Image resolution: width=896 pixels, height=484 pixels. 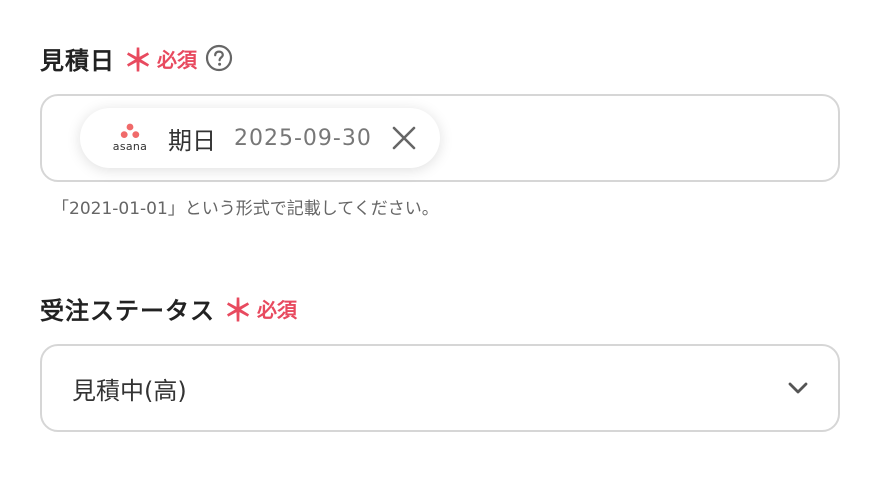 I want to click on field-label-row: 受注ステータス ＊ 必須, so click(x=440, y=308).